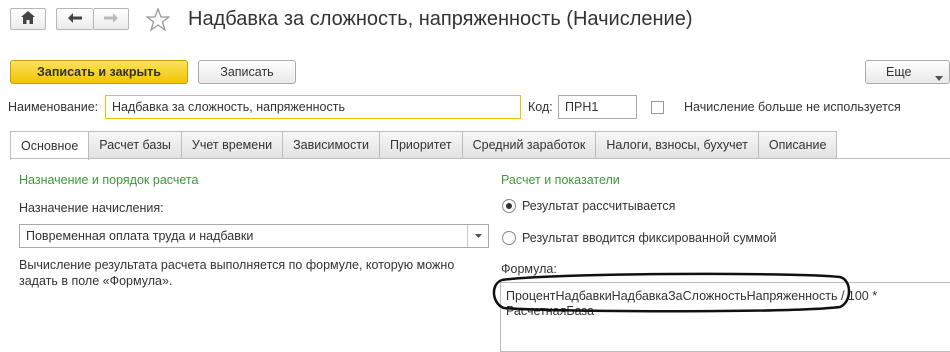 The width and height of the screenshot is (950, 352). What do you see at coordinates (529, 144) in the screenshot?
I see `tab-average-earnings: Средний заработок` at bounding box center [529, 144].